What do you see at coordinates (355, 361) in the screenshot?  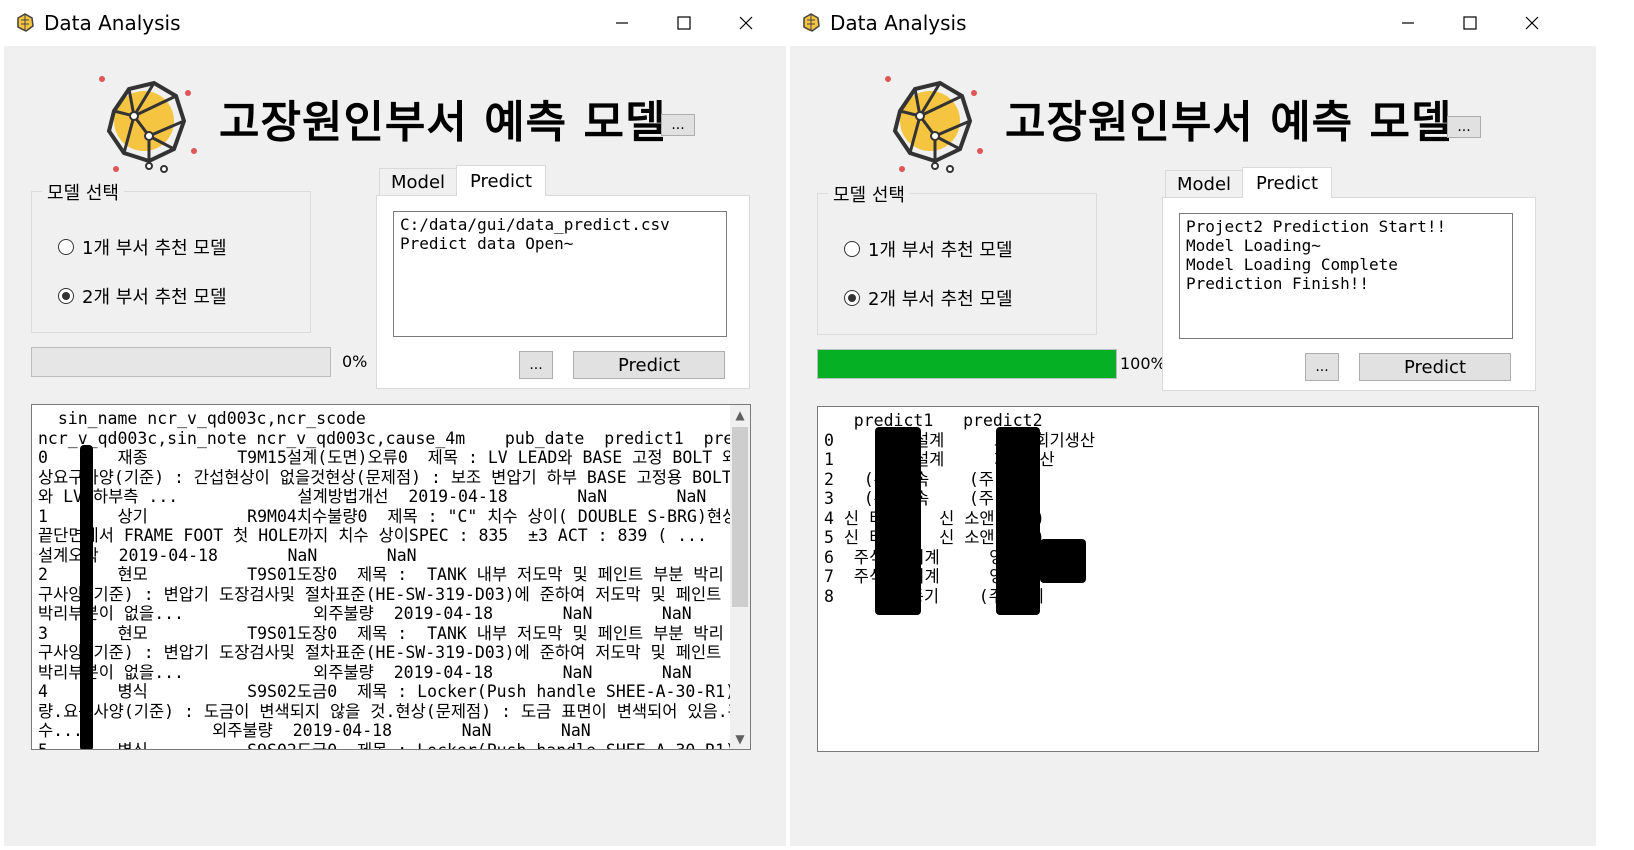 I see `progress-label: 0%` at bounding box center [355, 361].